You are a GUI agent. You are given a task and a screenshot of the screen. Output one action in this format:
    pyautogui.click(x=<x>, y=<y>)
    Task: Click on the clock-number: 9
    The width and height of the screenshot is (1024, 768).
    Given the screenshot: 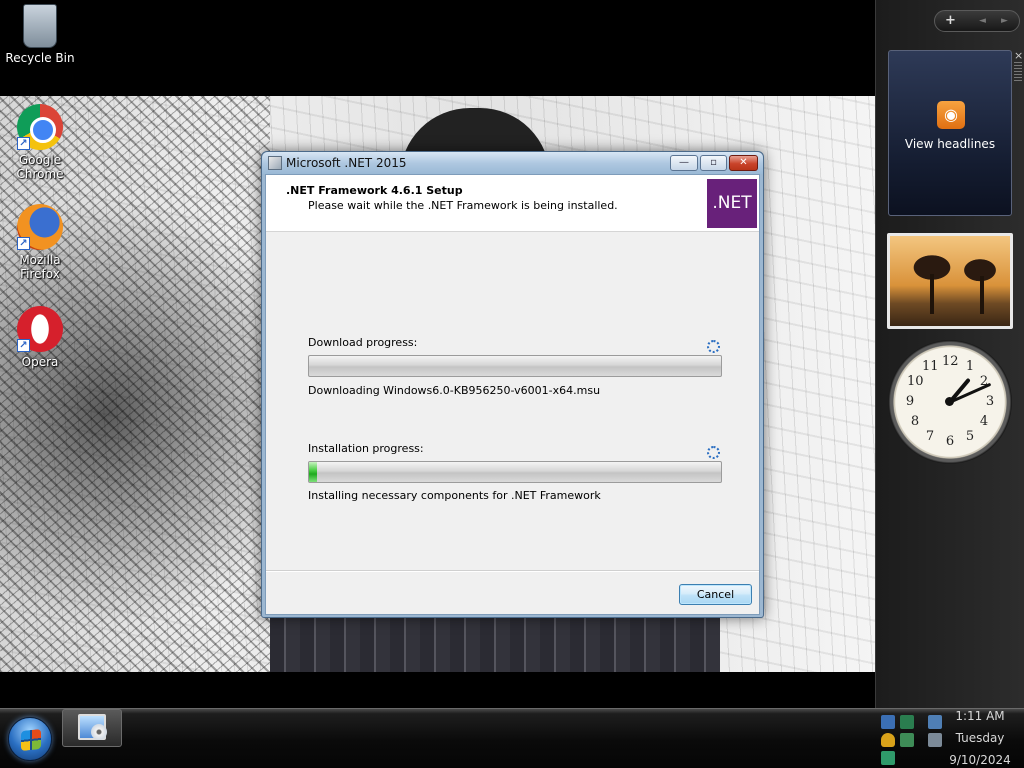 What is the action you would take?
    pyautogui.click(x=910, y=401)
    